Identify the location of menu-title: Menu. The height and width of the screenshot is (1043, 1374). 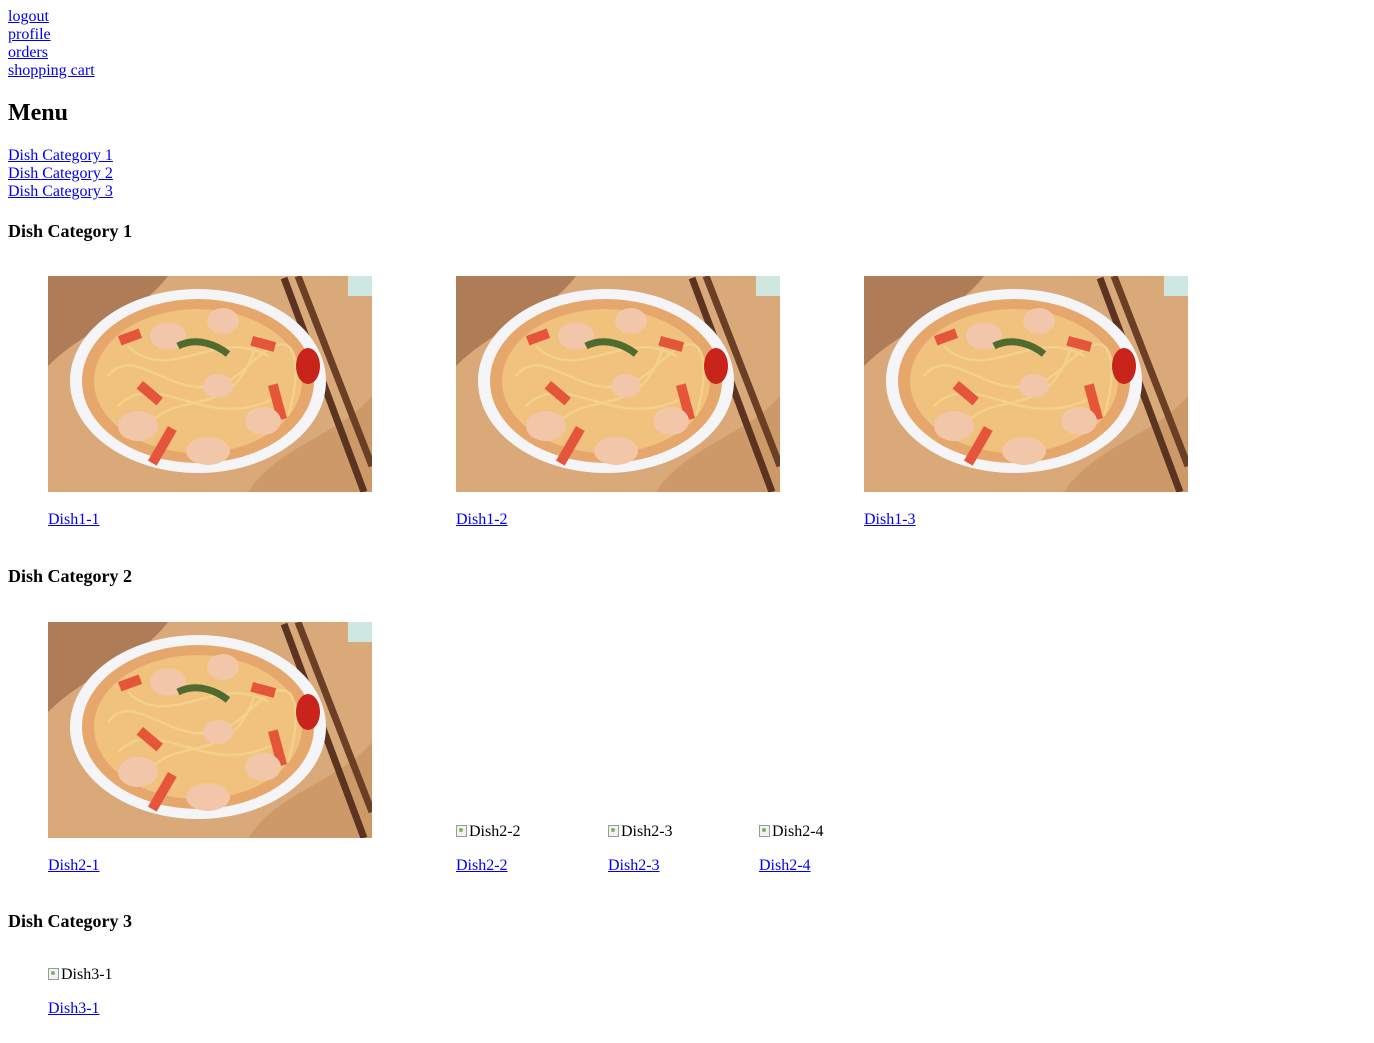
(38, 113).